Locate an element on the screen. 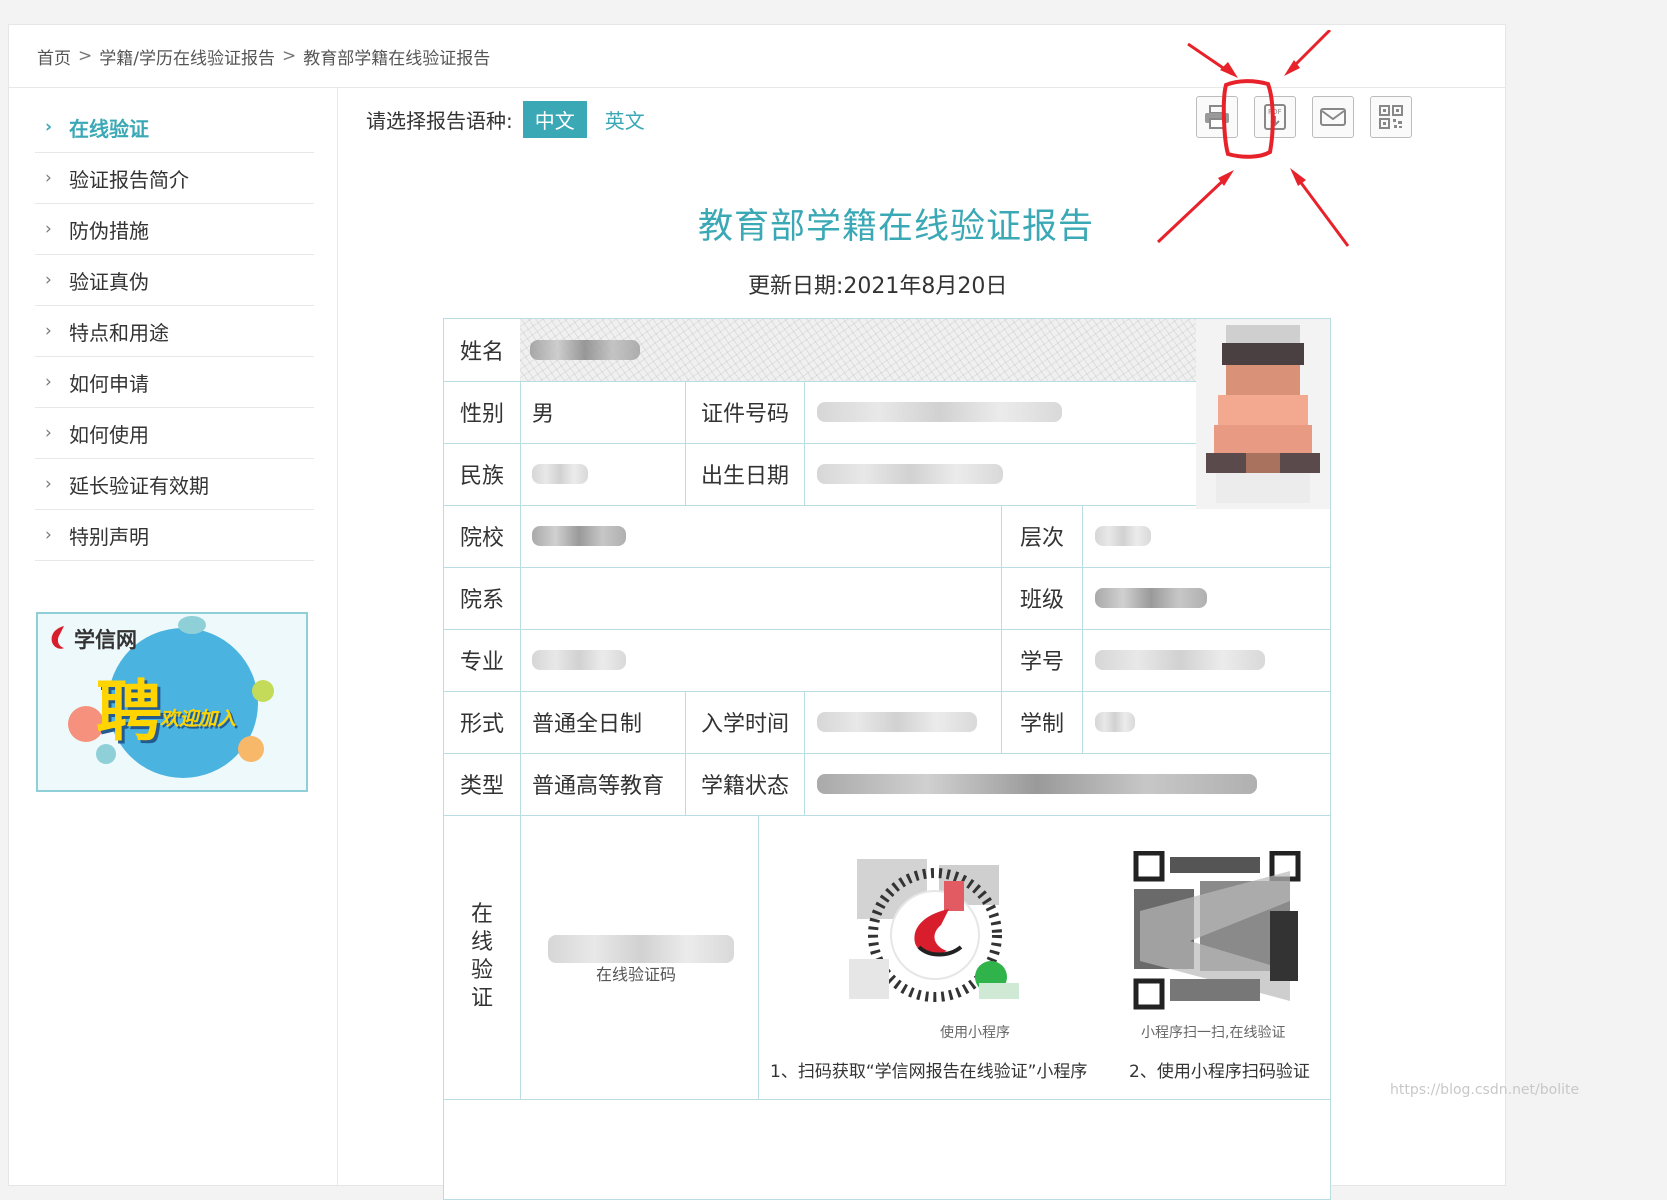 The height and width of the screenshot is (1200, 1667). sidebar-item-label: 验证报告简介 is located at coordinates (129, 179).